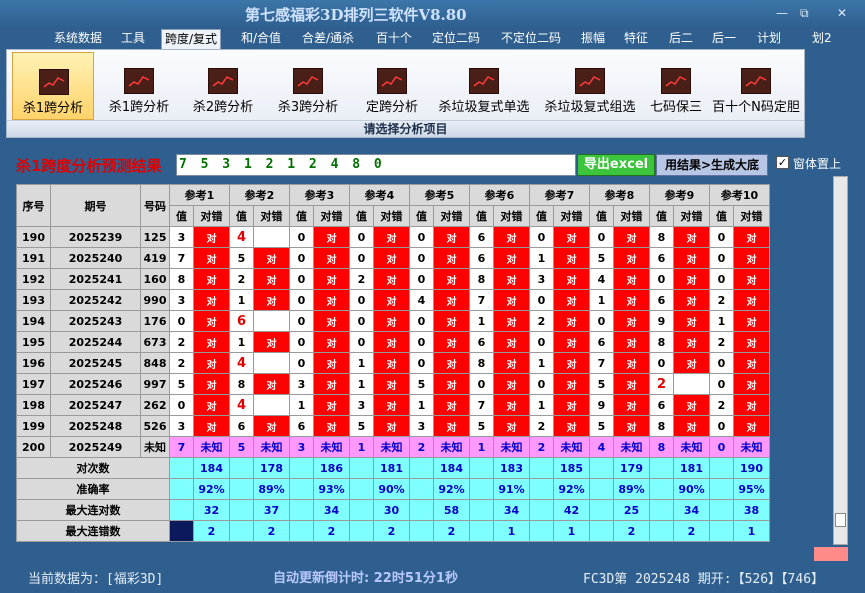  I want to click on ribbon-kill2-span: 杀2跨分析, so click(223, 86).